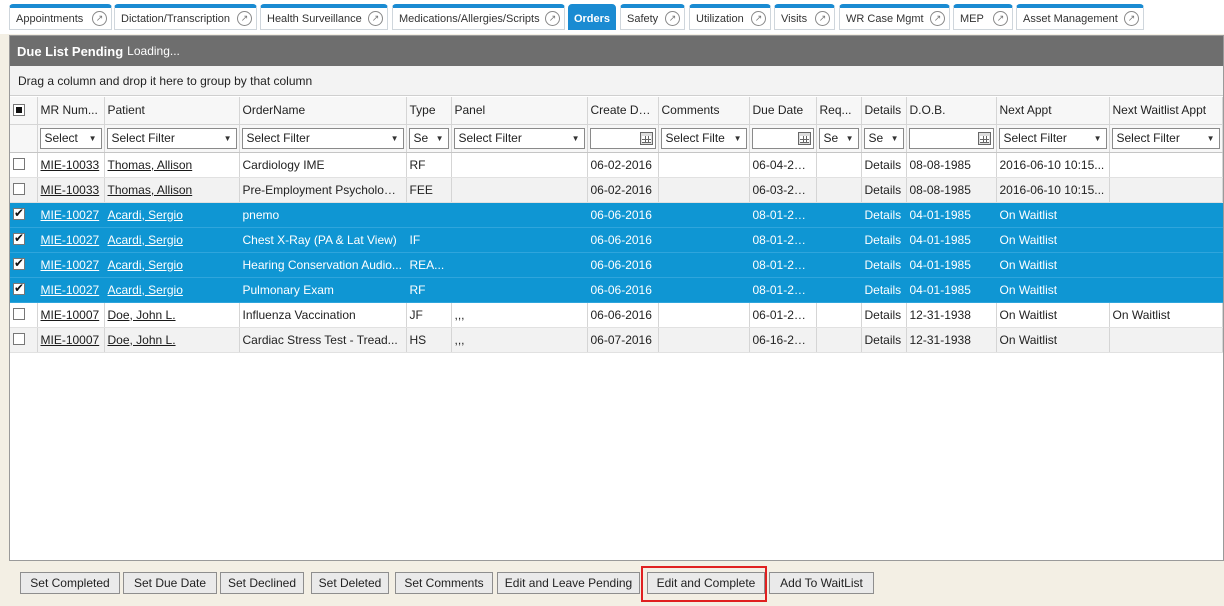 The height and width of the screenshot is (606, 1224). What do you see at coordinates (170, 583) in the screenshot?
I see `set-due-date-button: Set Due Date` at bounding box center [170, 583].